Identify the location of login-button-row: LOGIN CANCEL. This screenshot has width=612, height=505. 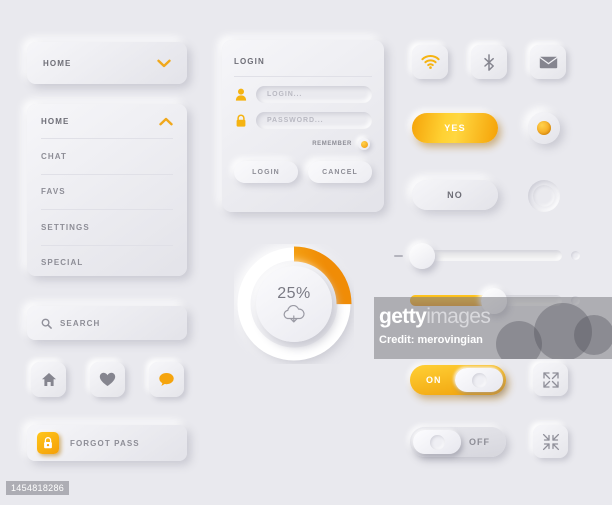
(303, 172).